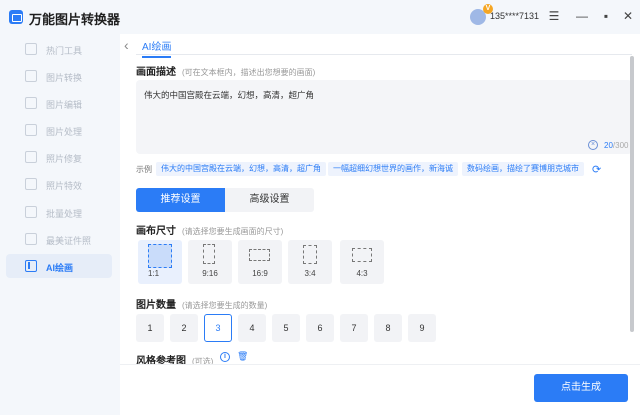 The height and width of the screenshot is (415, 640). Describe the element at coordinates (184, 328) in the screenshot. I see `count-option-2: 2` at that location.